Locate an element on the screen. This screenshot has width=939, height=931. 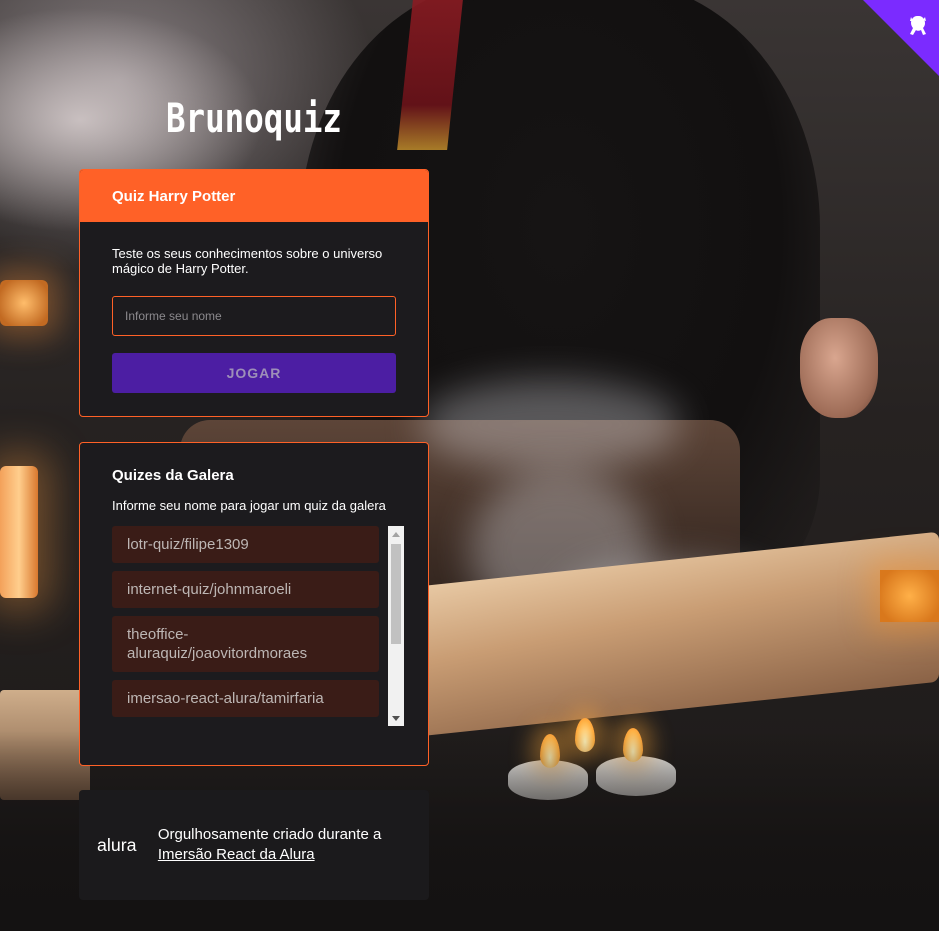
github-corner-link is located at coordinates (901, 38).